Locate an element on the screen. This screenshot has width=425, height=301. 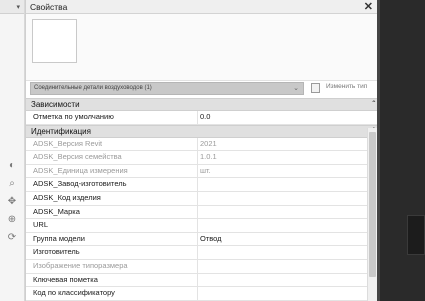
property-value: 2021 is located at coordinates (282, 144).